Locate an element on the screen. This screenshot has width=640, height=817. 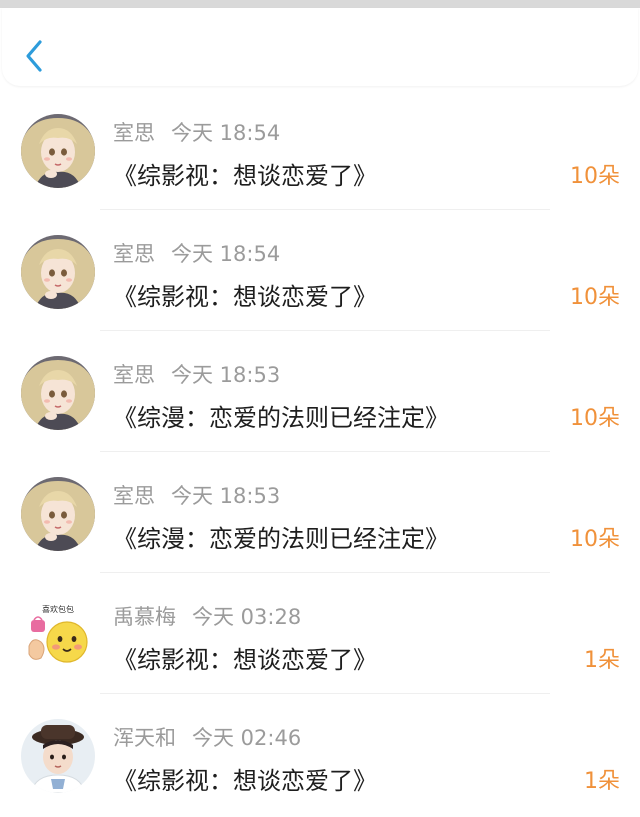
timestamp: 今天 03:28 is located at coordinates (247, 617).